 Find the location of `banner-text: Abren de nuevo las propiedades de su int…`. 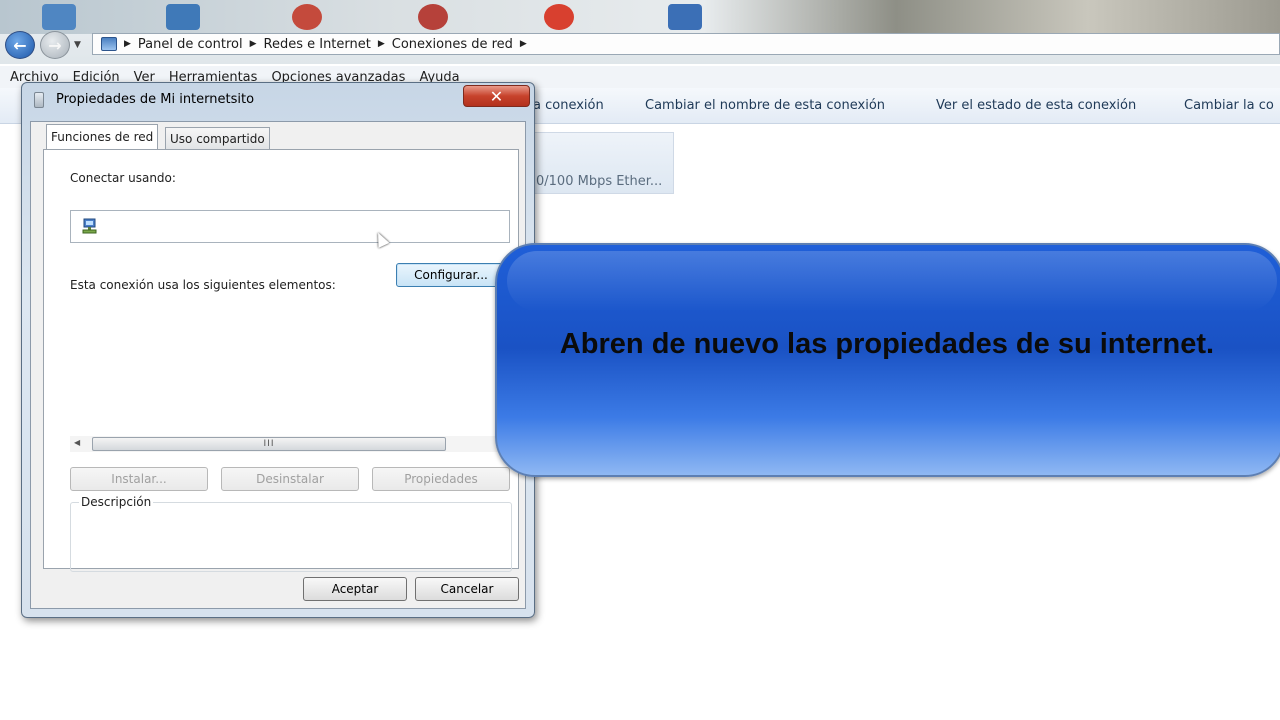

banner-text: Abren de nuevo las propiedades de su int… is located at coordinates (887, 344).